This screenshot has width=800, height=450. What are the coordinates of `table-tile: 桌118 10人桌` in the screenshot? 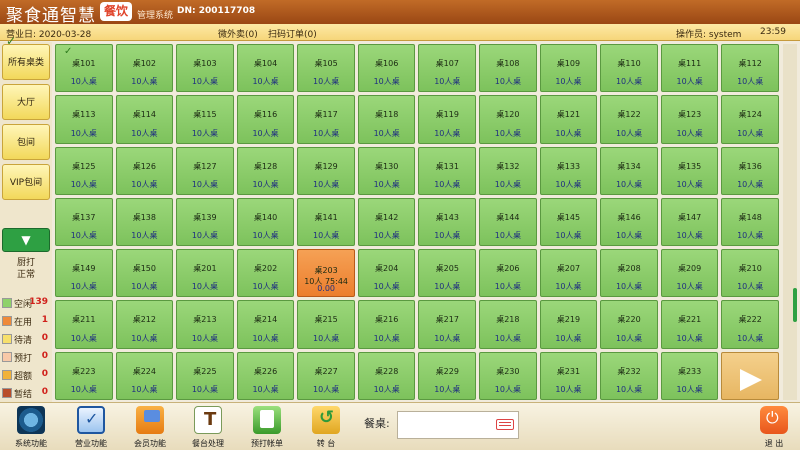 It's located at (386, 119).